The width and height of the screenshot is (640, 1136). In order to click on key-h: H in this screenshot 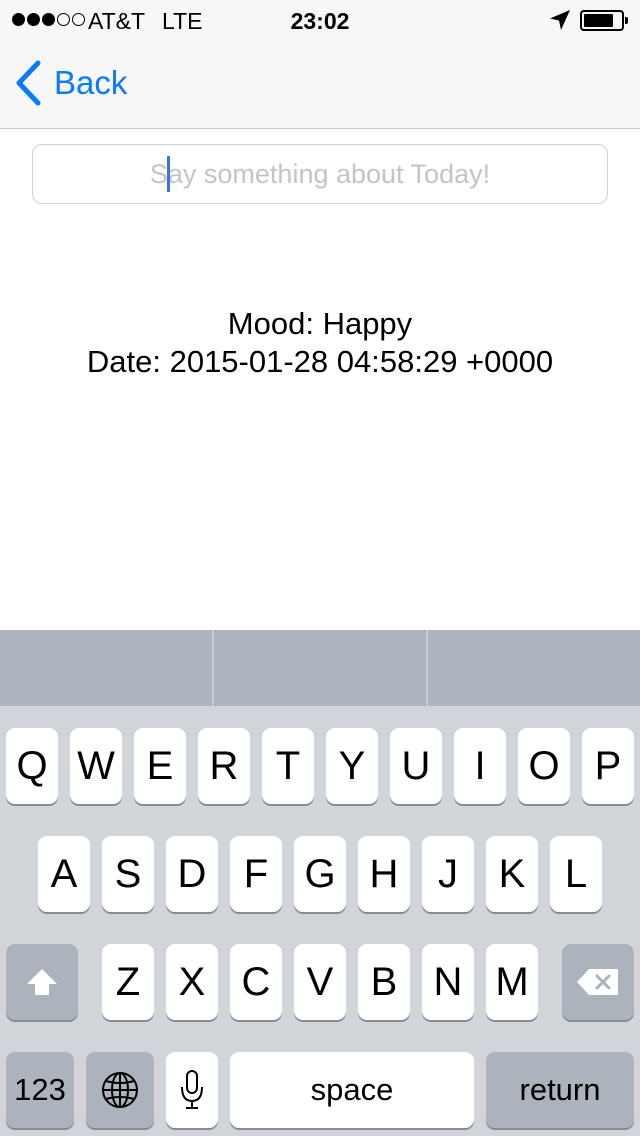, I will do `click(384, 874)`.